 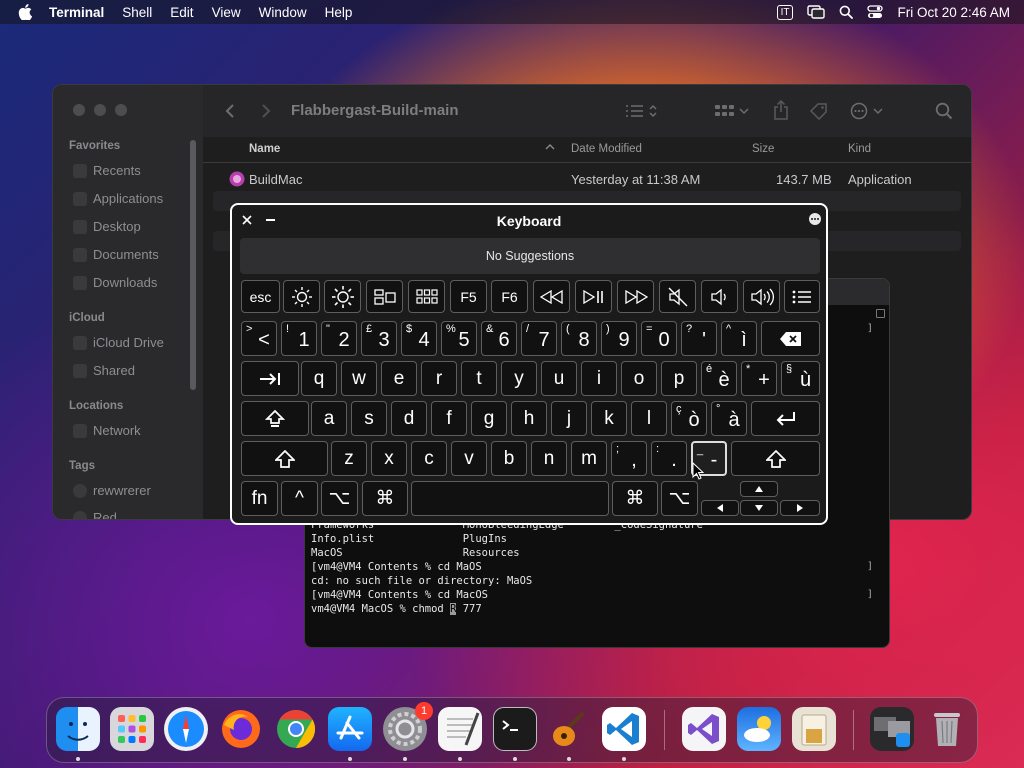 I want to click on key-u-grave: § ù, so click(x=800, y=378).